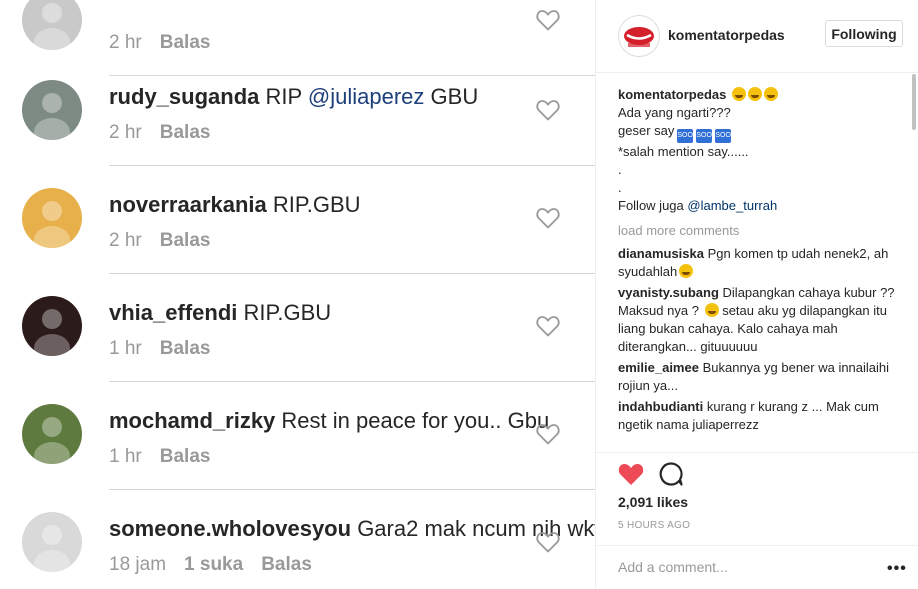  What do you see at coordinates (757, 453) in the screenshot?
I see `actions-divider` at bounding box center [757, 453].